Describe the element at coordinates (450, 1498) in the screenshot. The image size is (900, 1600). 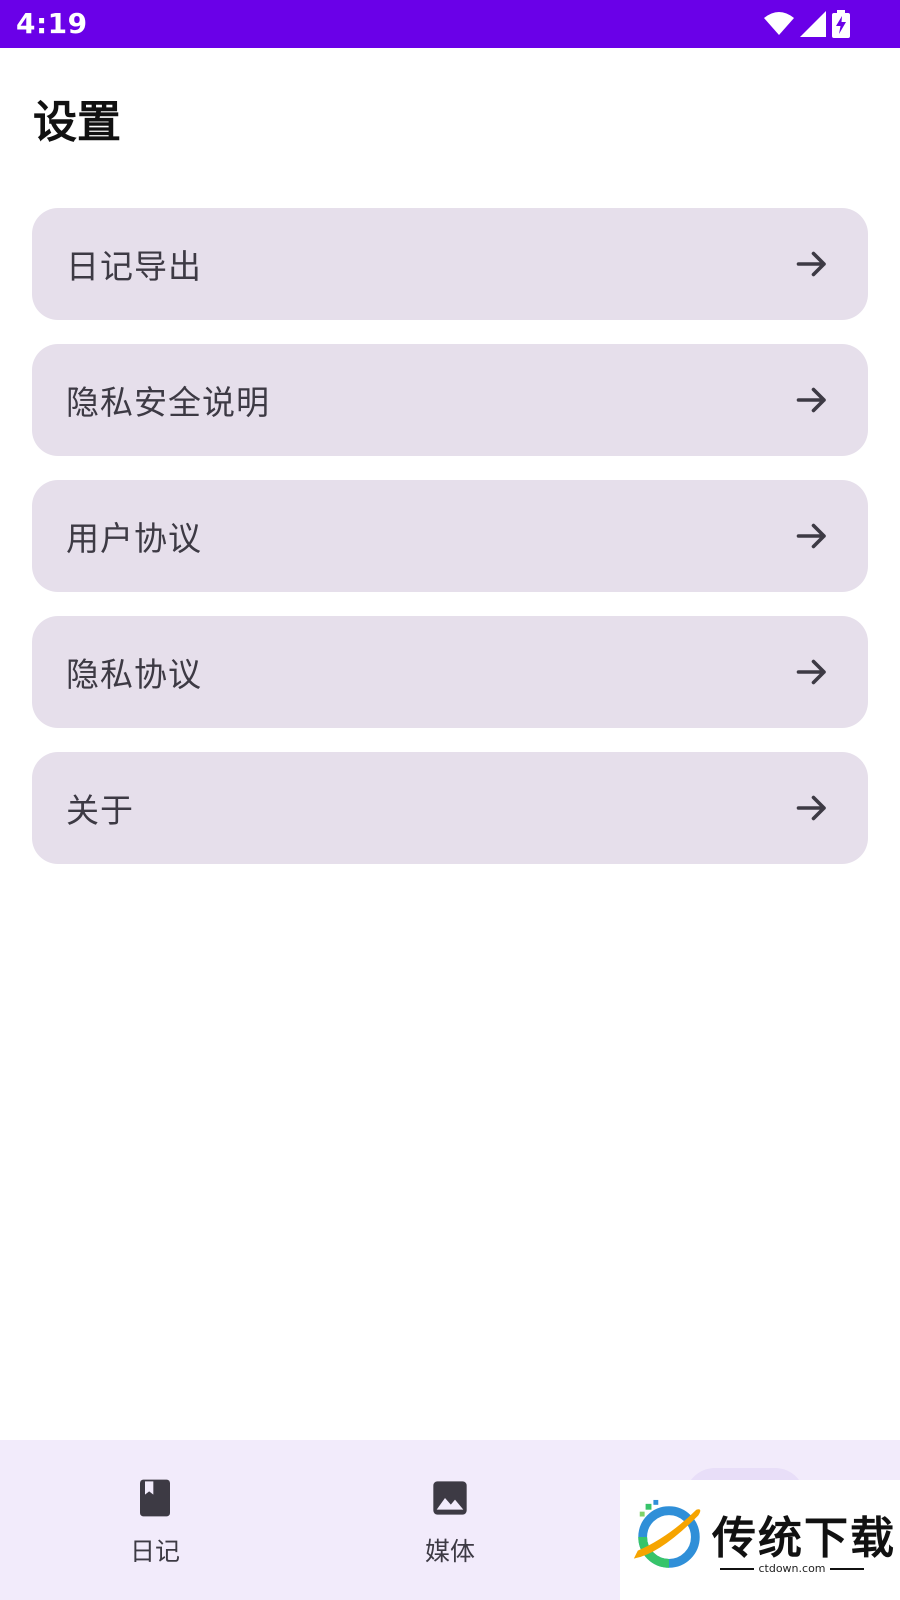
I see `image-icon` at that location.